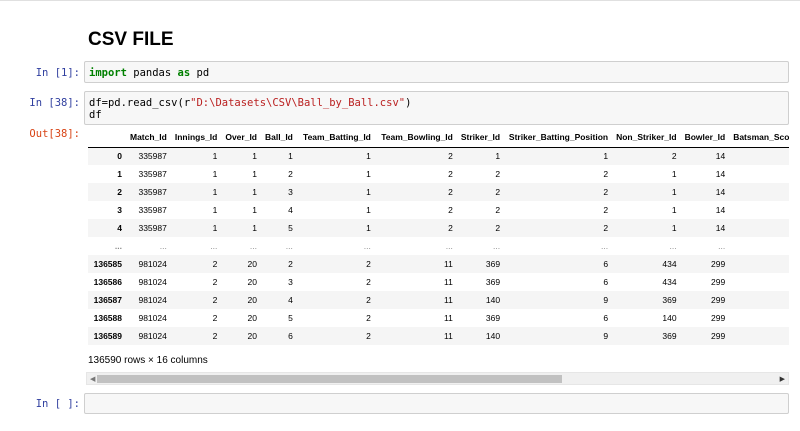 Image resolution: width=800 pixels, height=431 pixels. What do you see at coordinates (107, 282) in the screenshot?
I see `row-index: 136586` at bounding box center [107, 282].